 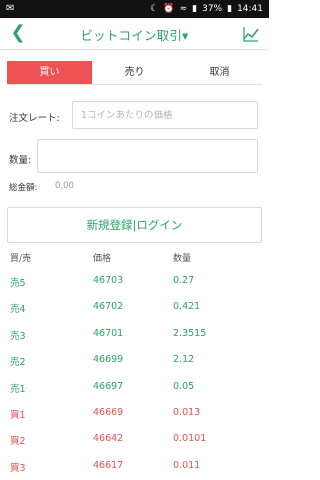 I want to click on back-arrow-icon: ❮, so click(x=18, y=33).